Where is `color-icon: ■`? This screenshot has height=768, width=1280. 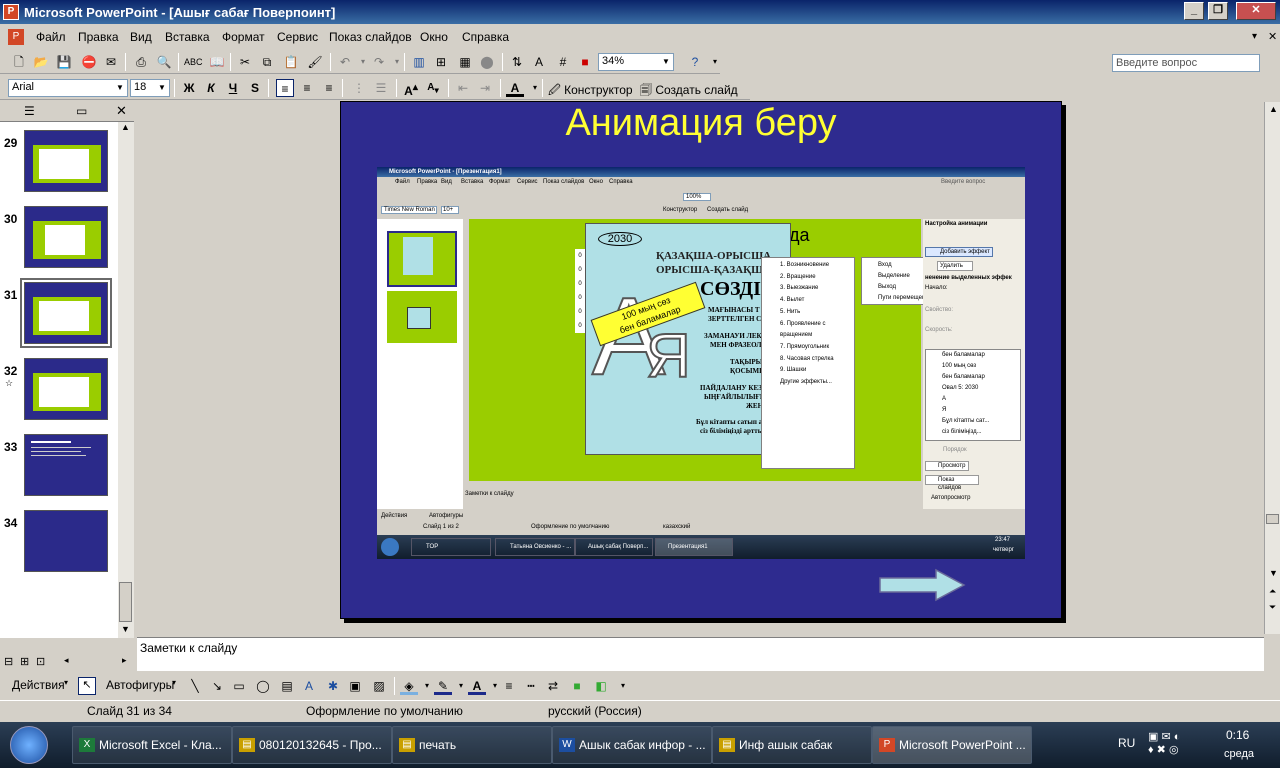
color-icon: ■ is located at coordinates (585, 62).